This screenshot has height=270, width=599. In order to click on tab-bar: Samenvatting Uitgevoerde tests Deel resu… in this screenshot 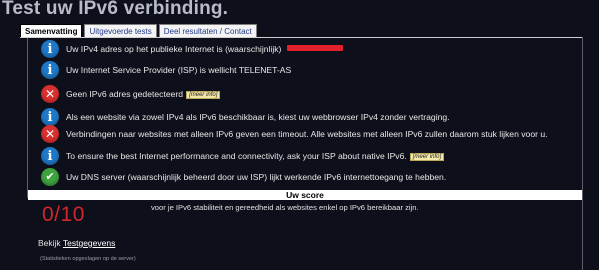, I will do `click(138, 31)`.